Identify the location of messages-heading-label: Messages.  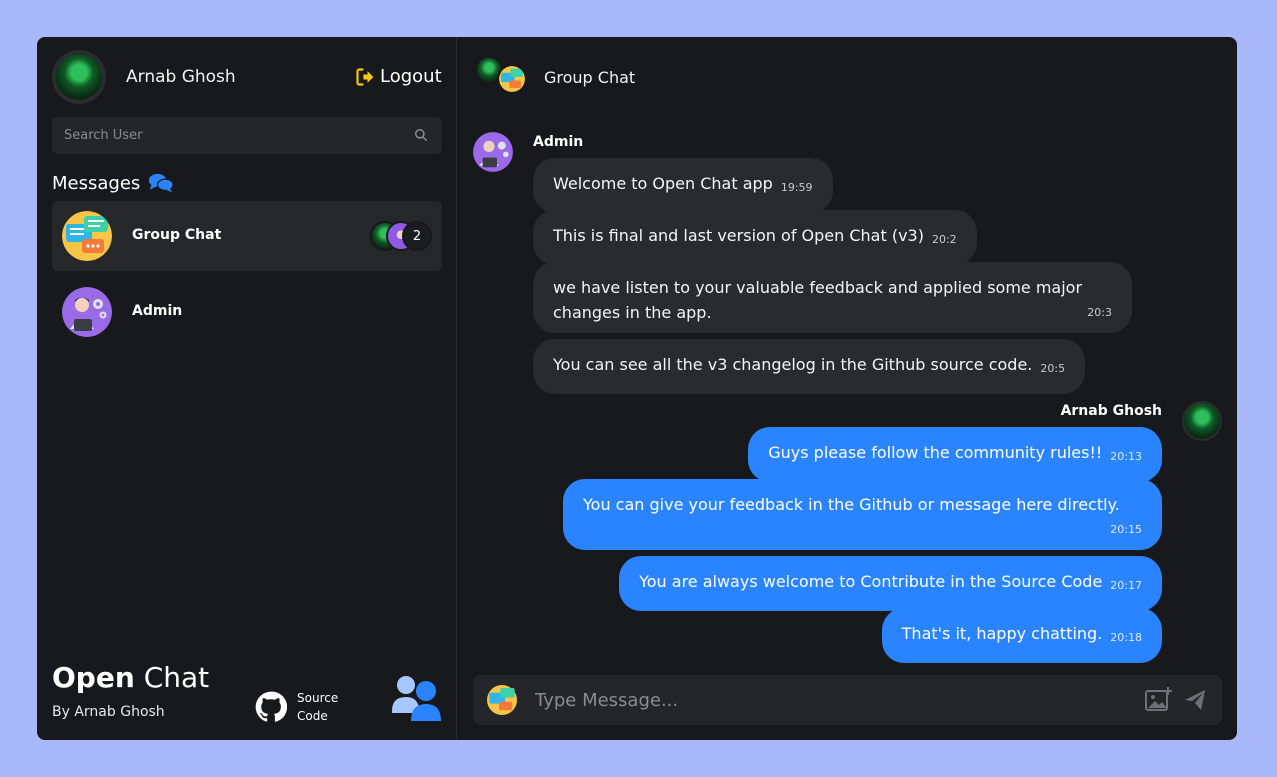
(96, 183).